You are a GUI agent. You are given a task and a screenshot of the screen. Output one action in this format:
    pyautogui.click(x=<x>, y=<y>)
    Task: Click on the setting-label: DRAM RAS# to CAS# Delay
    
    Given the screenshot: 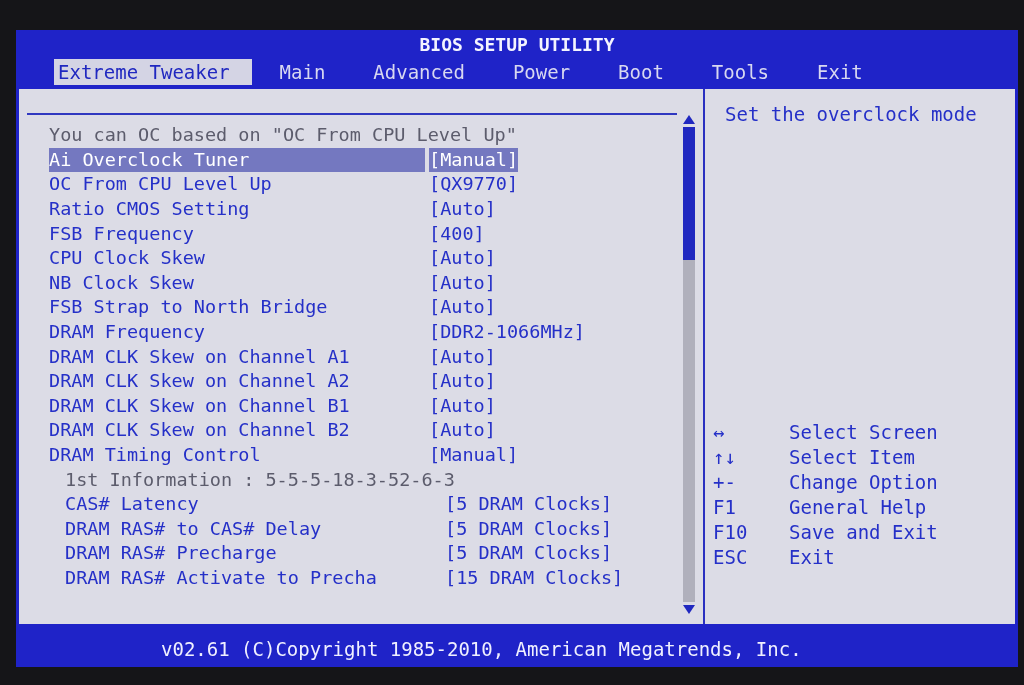 What is the action you would take?
    pyautogui.click(x=255, y=528)
    